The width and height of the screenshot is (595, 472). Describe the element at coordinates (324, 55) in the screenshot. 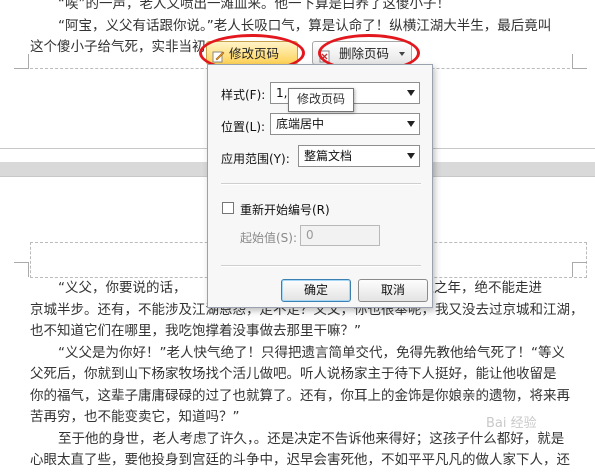

I see `delete-page-number-icon` at that location.